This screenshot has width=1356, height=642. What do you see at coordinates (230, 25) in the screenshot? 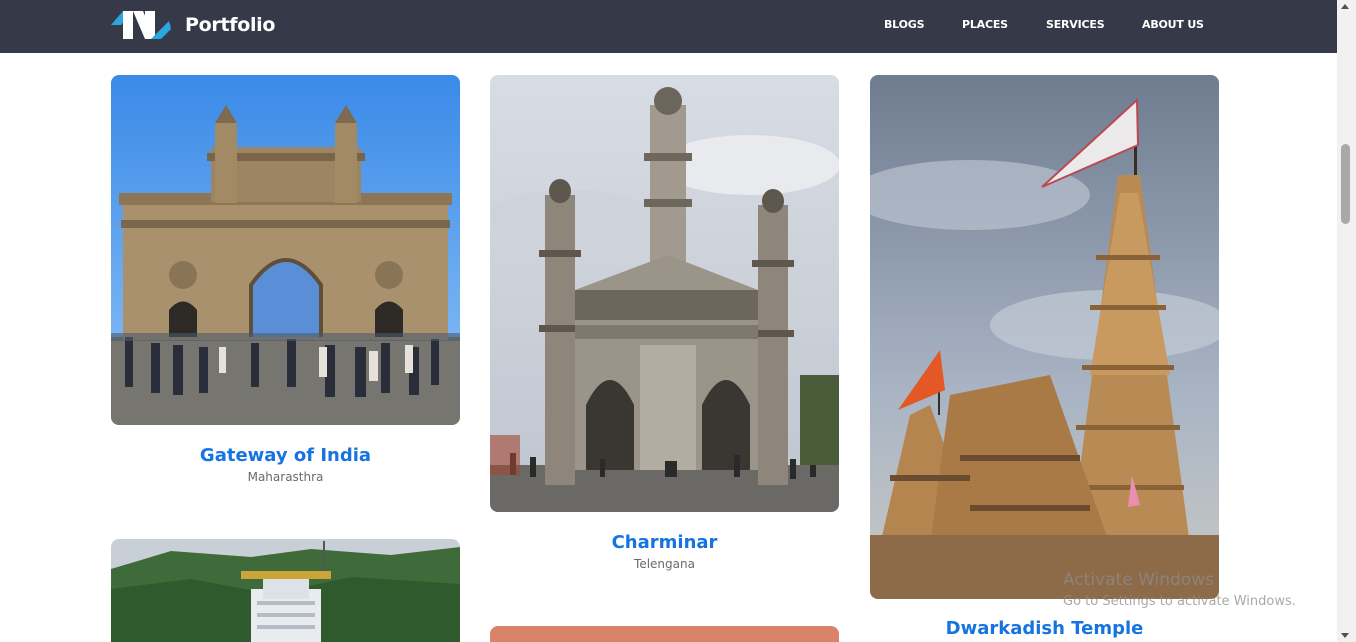
I see `brand-name: Portfolio` at bounding box center [230, 25].